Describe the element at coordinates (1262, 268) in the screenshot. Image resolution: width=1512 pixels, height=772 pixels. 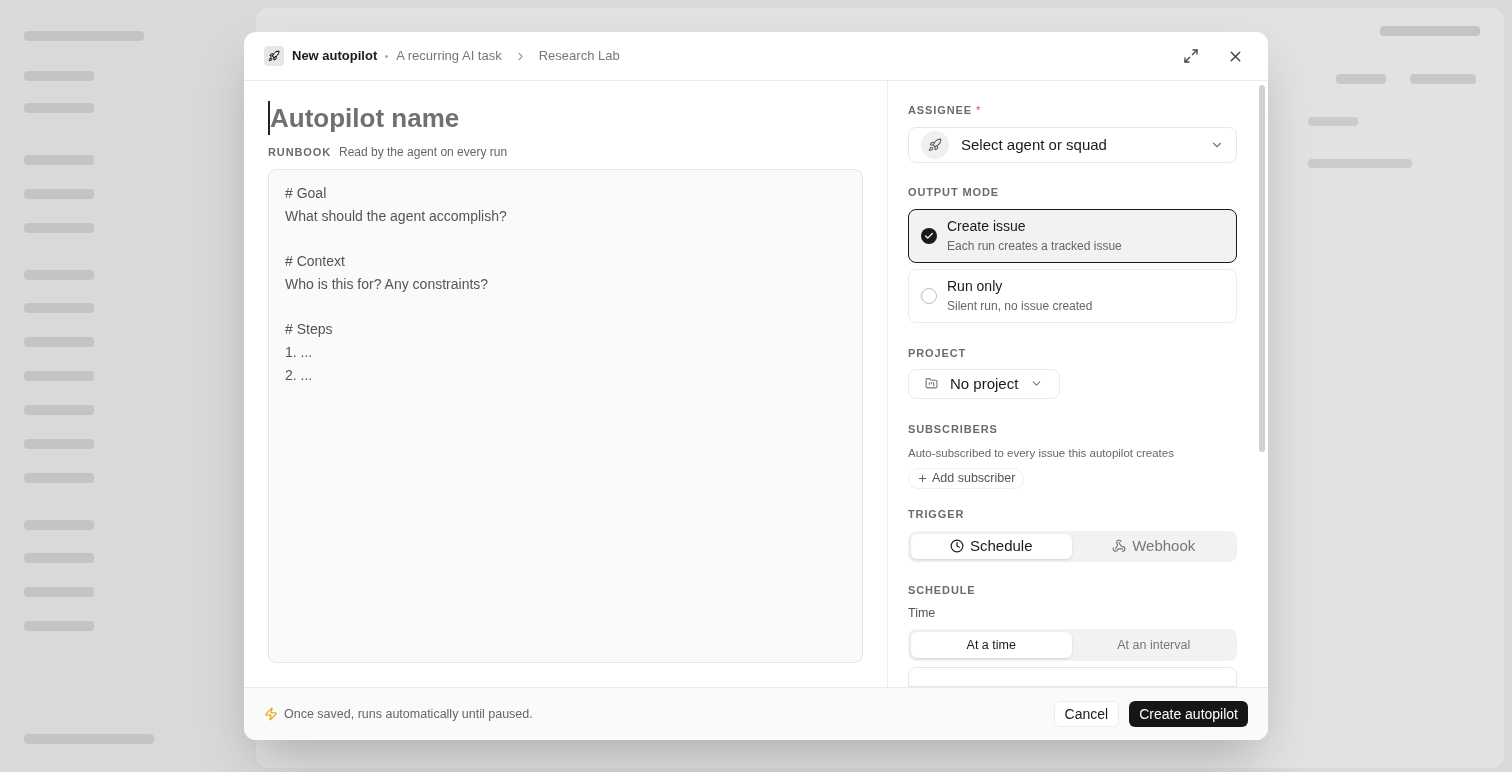
I see `scrollbar` at that location.